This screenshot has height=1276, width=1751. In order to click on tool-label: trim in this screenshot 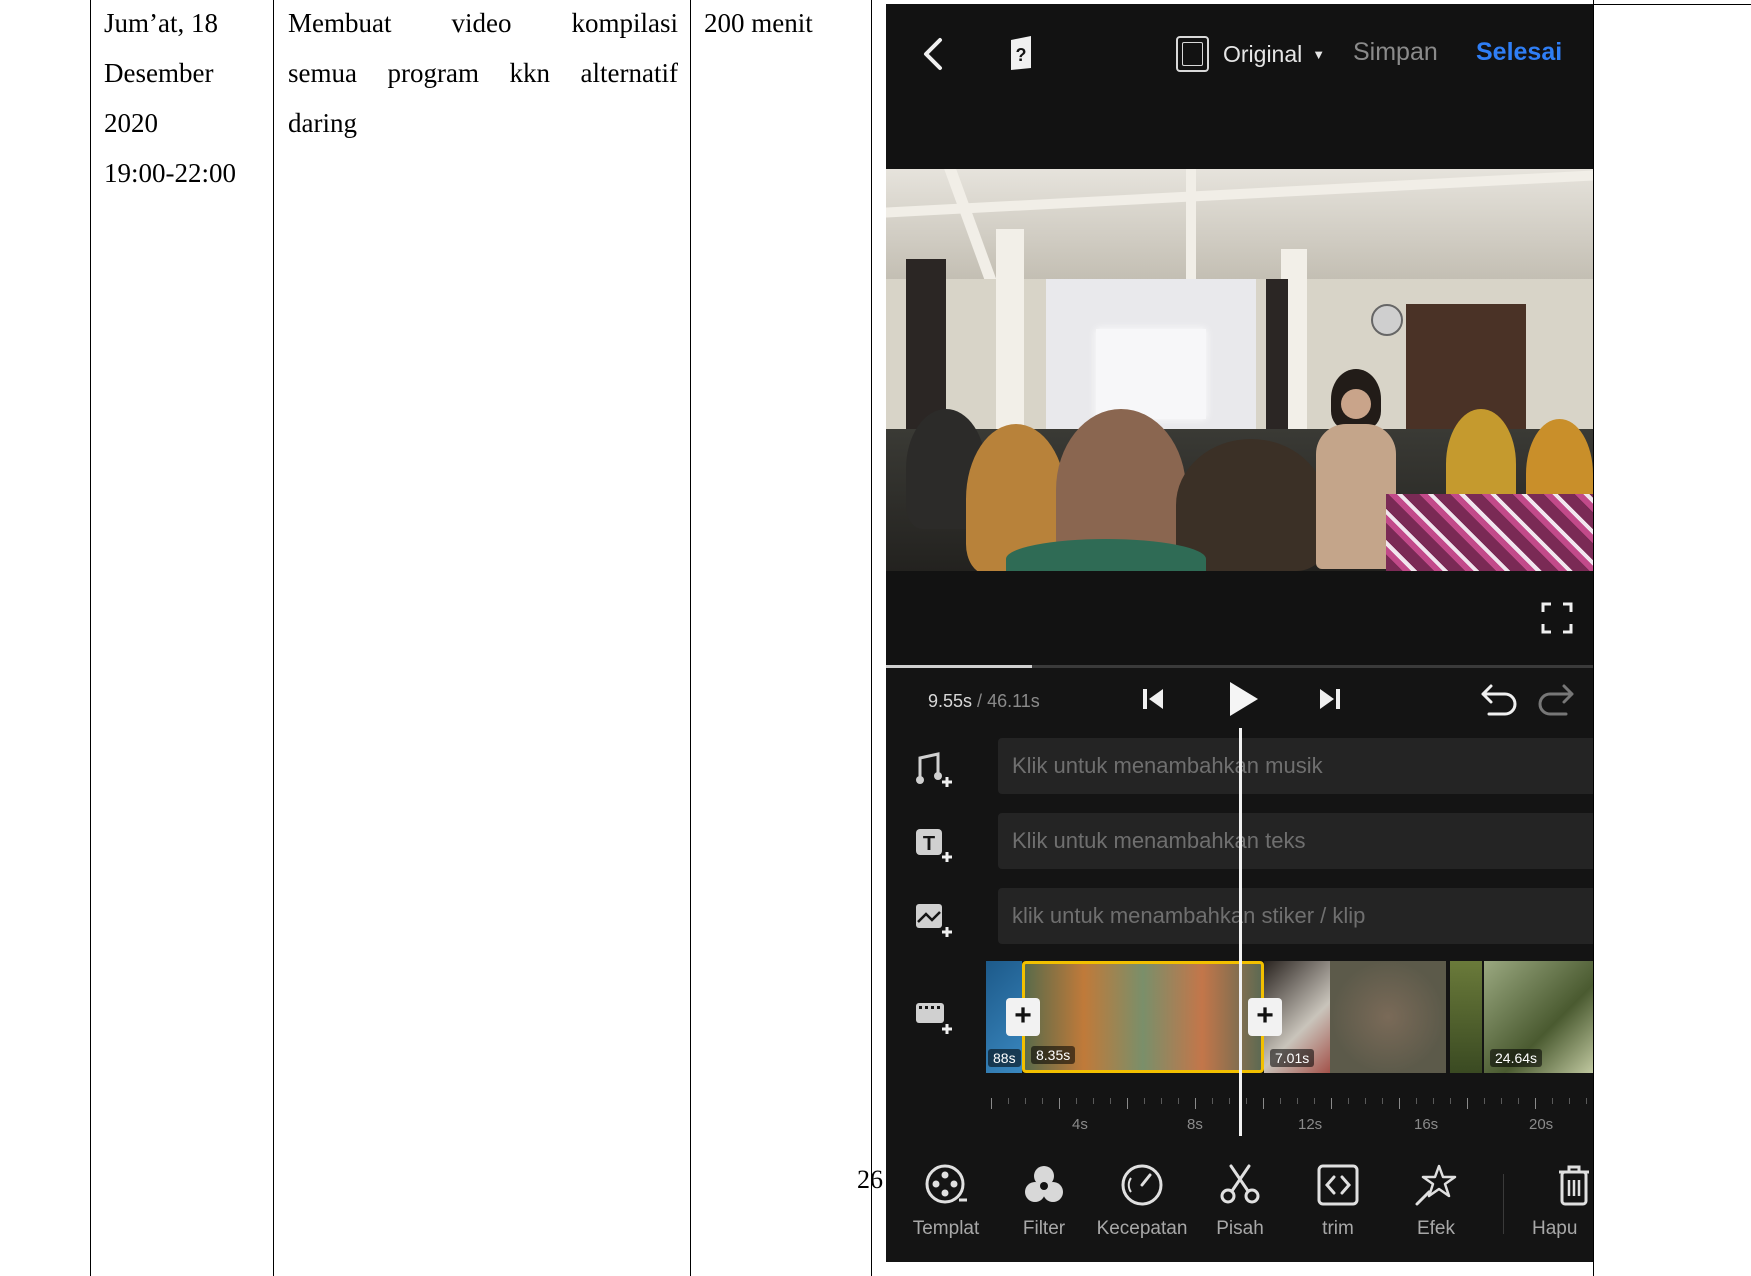, I will do `click(1338, 1228)`.